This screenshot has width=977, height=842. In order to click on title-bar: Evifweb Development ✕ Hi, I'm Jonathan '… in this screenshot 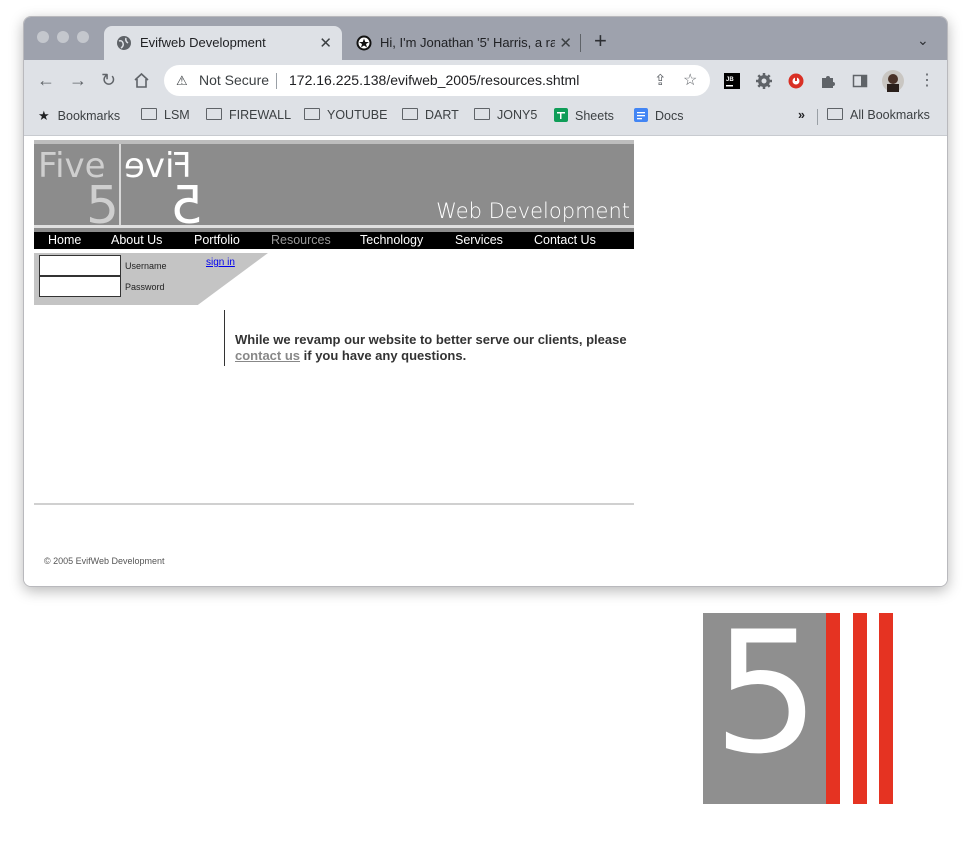, I will do `click(485, 38)`.